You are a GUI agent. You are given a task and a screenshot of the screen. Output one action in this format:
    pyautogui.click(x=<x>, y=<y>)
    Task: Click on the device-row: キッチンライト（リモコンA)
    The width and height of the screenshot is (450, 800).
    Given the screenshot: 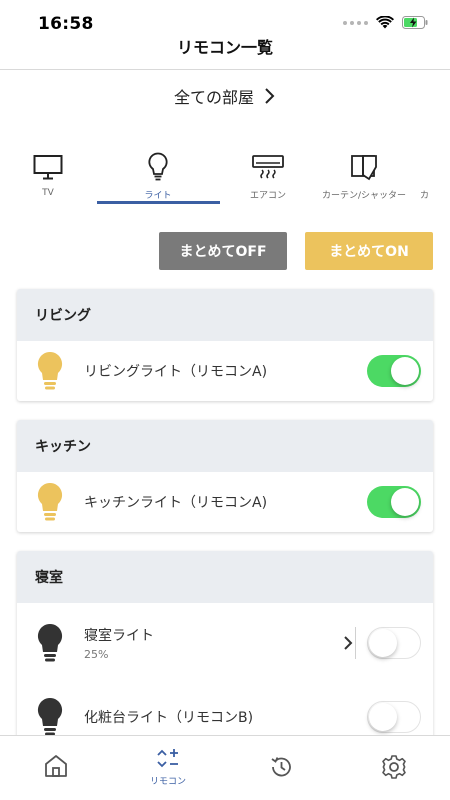 What is the action you would take?
    pyautogui.click(x=225, y=502)
    